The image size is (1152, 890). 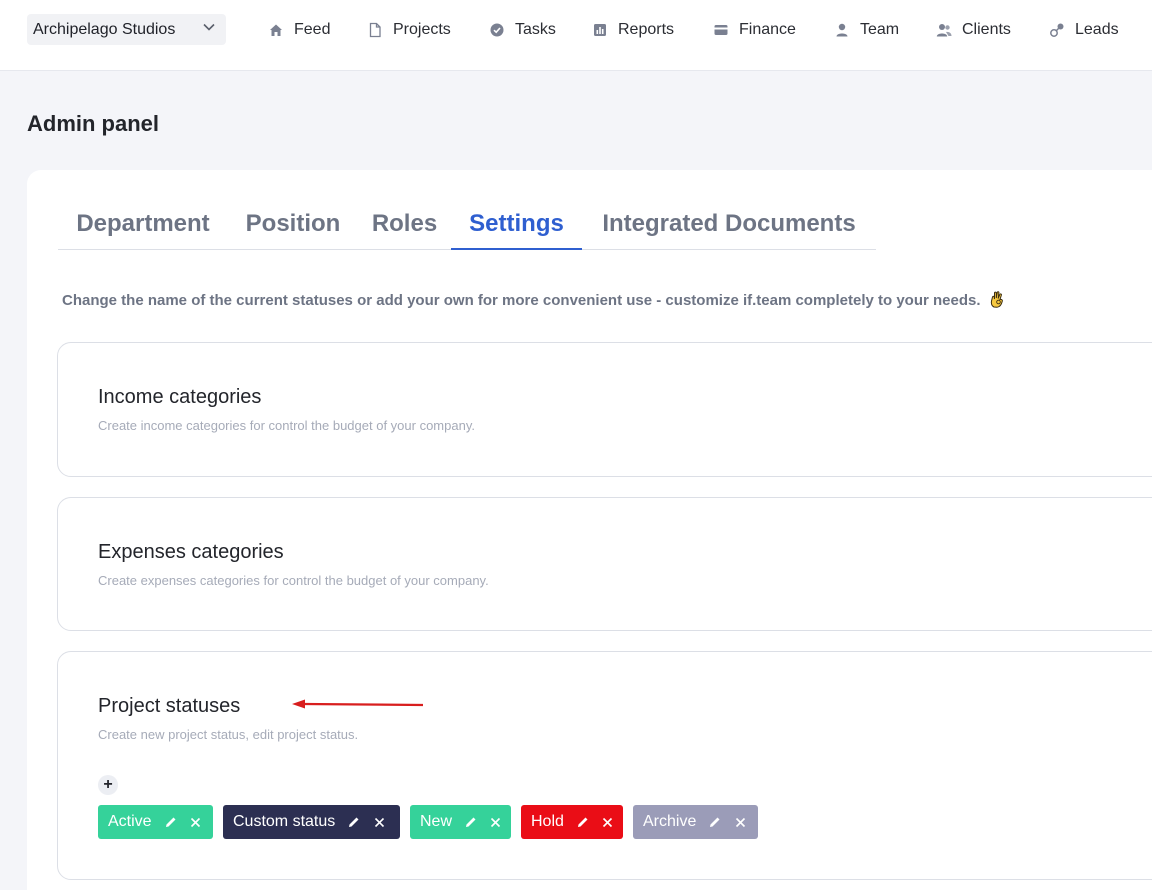 I want to click on home-icon, so click(x=276, y=30).